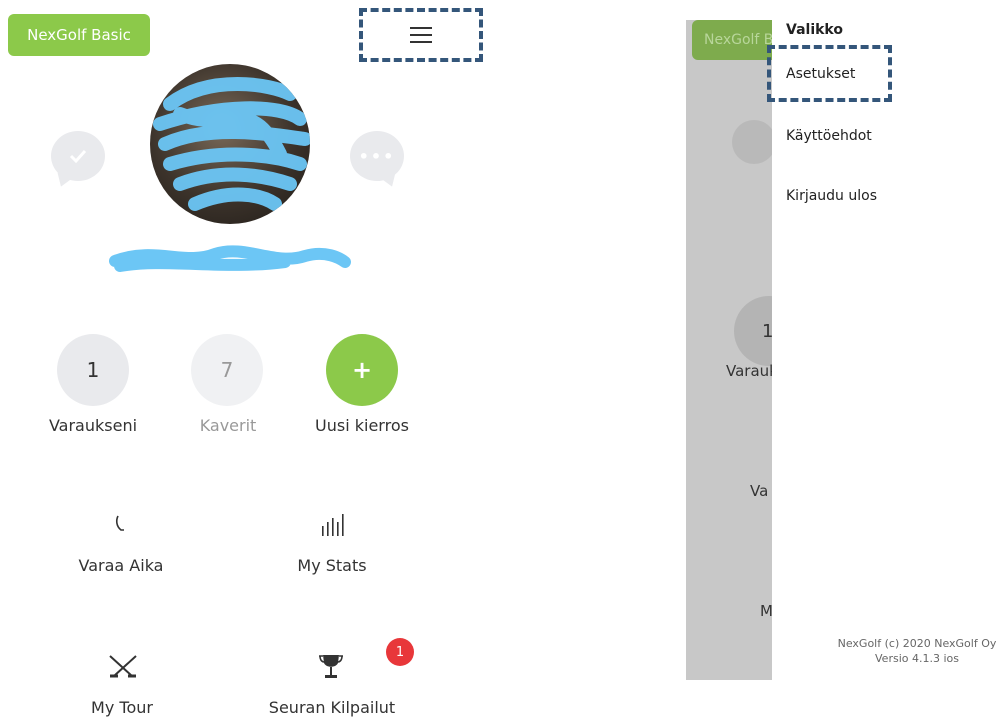  I want to click on dimmed-check-icon, so click(754, 142).